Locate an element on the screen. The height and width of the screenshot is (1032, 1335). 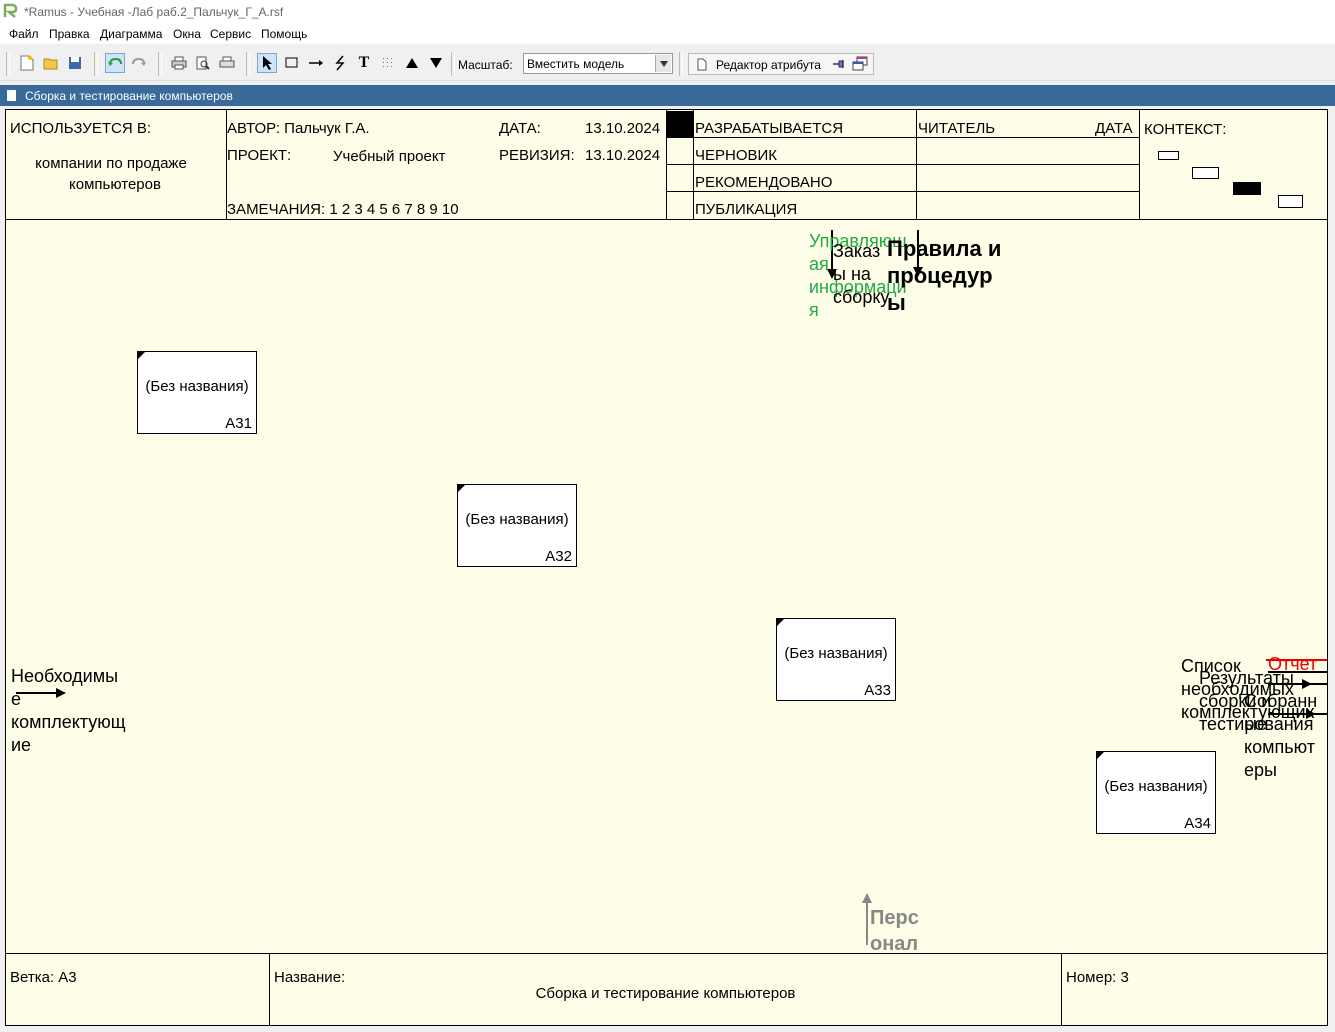
dots-icon is located at coordinates (388, 63).